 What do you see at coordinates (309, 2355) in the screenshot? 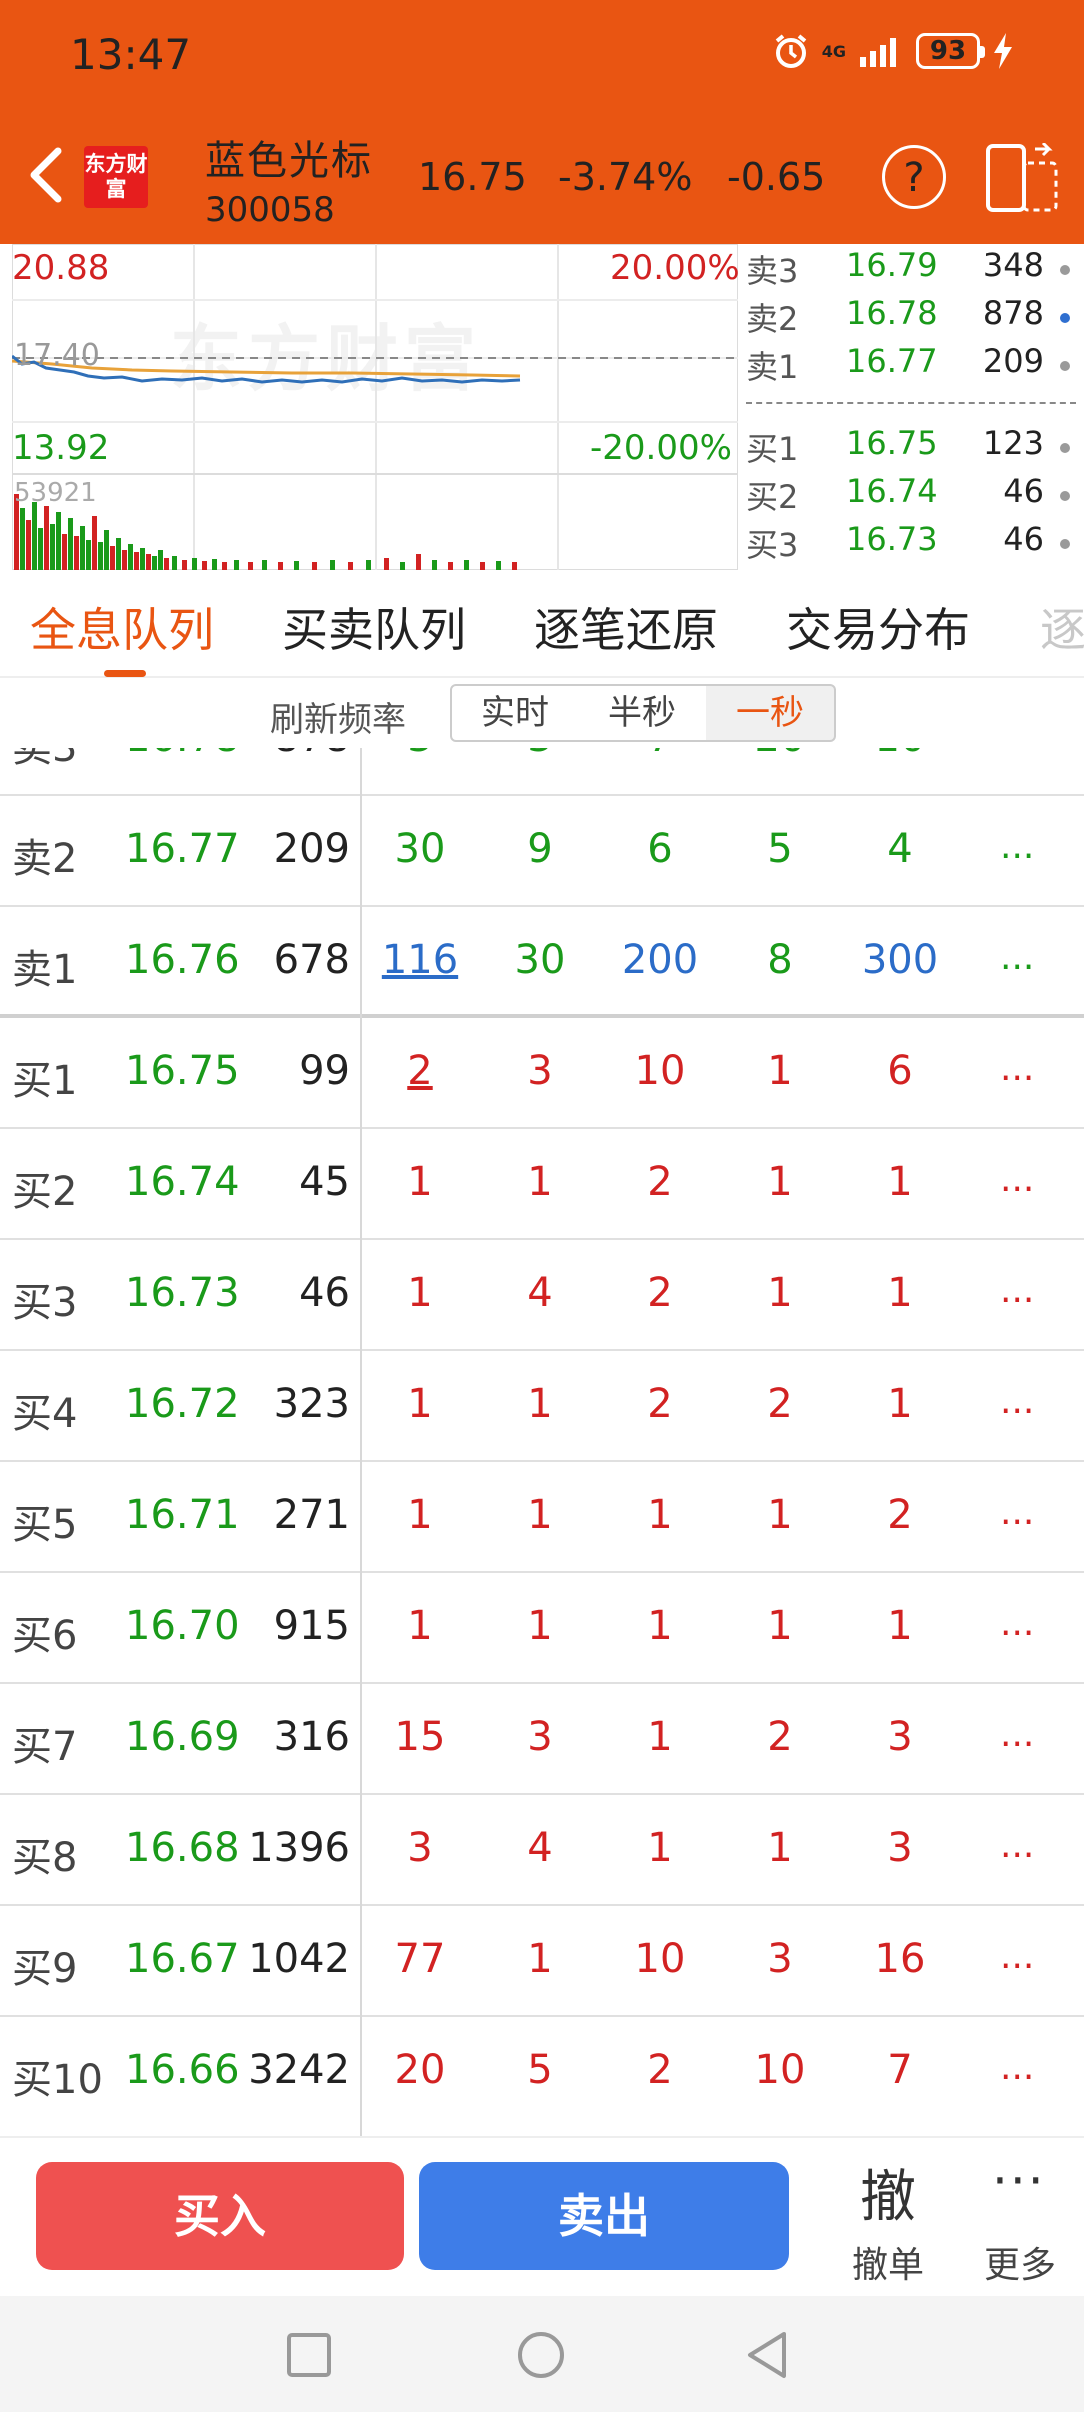
I see `recents-square-icon` at bounding box center [309, 2355].